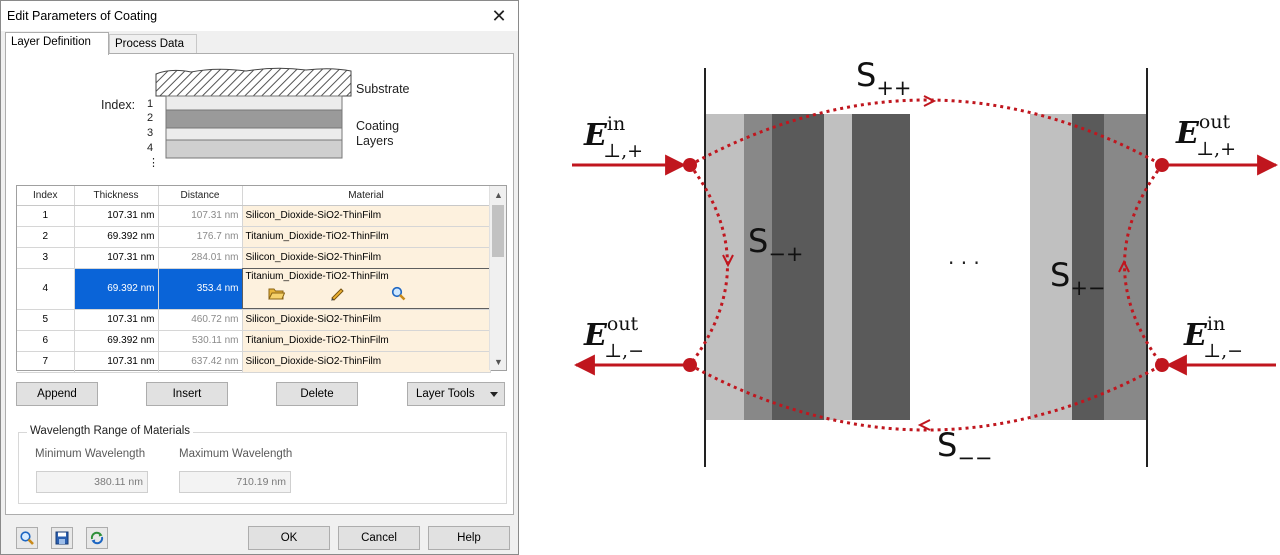  I want to click on scroll-up-icon: ▲, so click(498, 194).